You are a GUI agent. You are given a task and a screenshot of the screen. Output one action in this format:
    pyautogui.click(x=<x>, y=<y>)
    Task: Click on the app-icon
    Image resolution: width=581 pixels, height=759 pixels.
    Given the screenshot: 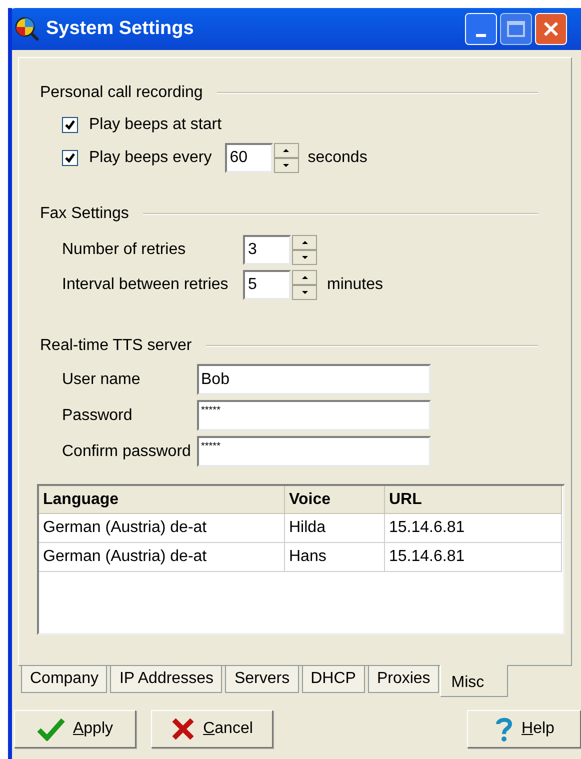 What is the action you would take?
    pyautogui.click(x=27, y=29)
    